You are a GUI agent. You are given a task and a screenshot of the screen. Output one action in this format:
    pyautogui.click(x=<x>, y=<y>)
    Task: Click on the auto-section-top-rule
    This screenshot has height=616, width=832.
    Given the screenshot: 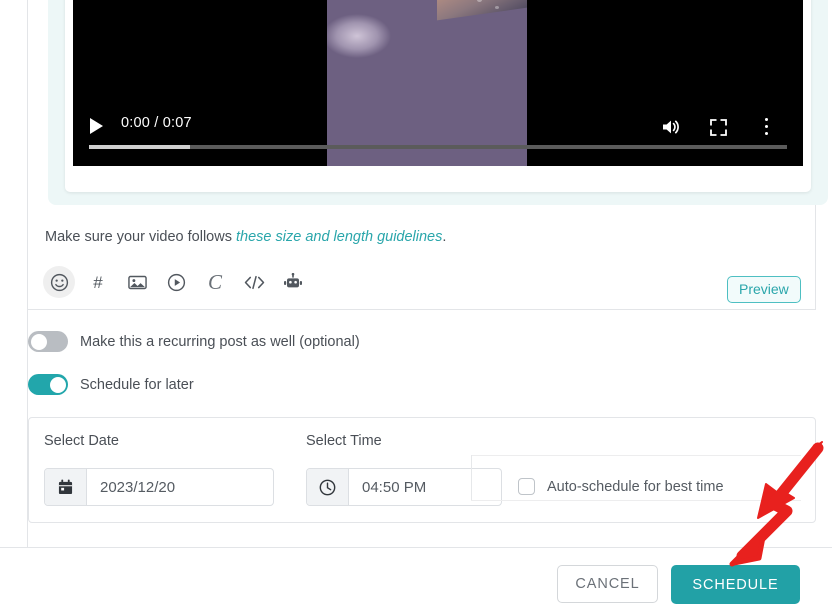 What is the action you would take?
    pyautogui.click(x=636, y=455)
    